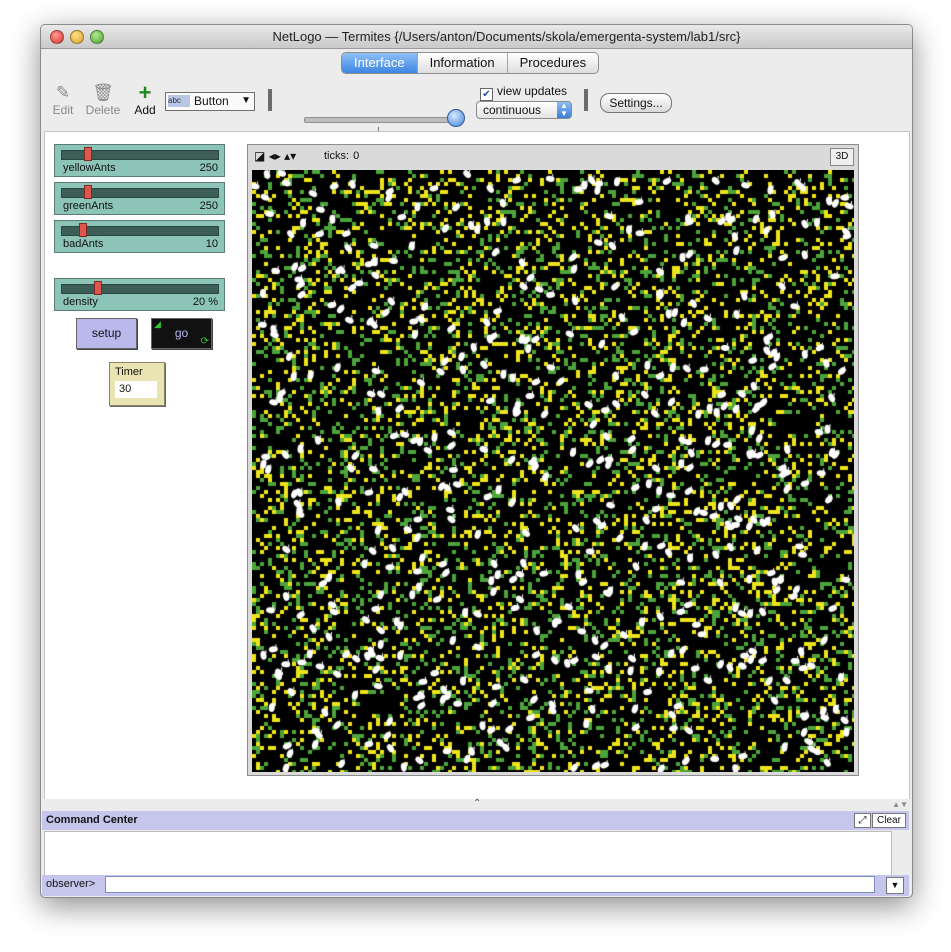  I want to click on expand-icon: ⤢, so click(862, 820).